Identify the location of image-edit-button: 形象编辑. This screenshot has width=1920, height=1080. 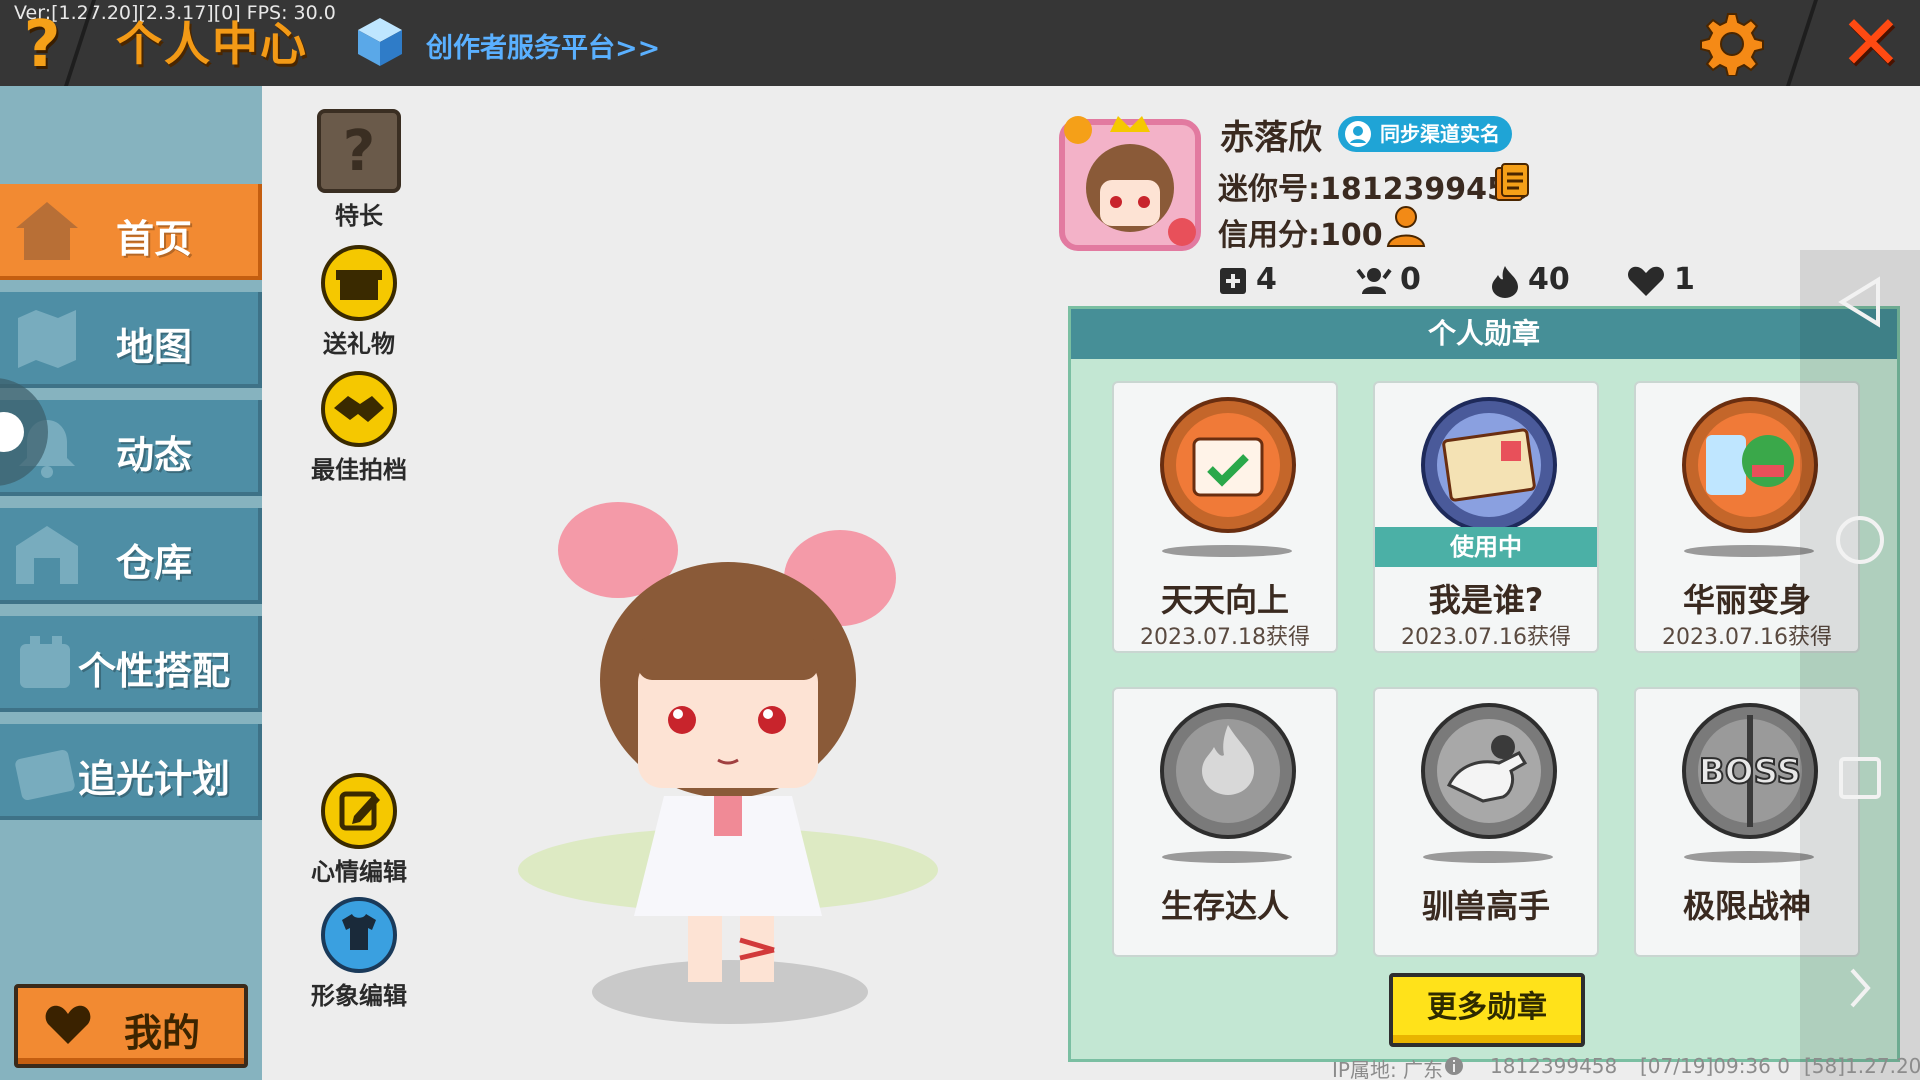
(359, 953).